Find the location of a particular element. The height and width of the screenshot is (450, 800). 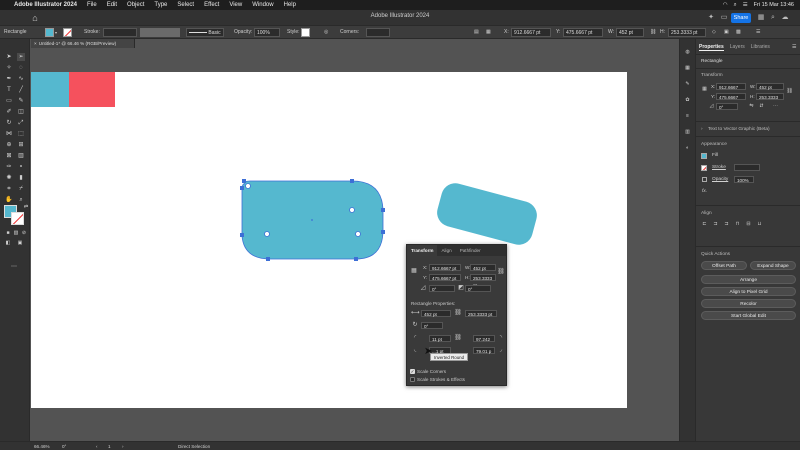

pathfinder-icon: ▩ is located at coordinates (738, 32).